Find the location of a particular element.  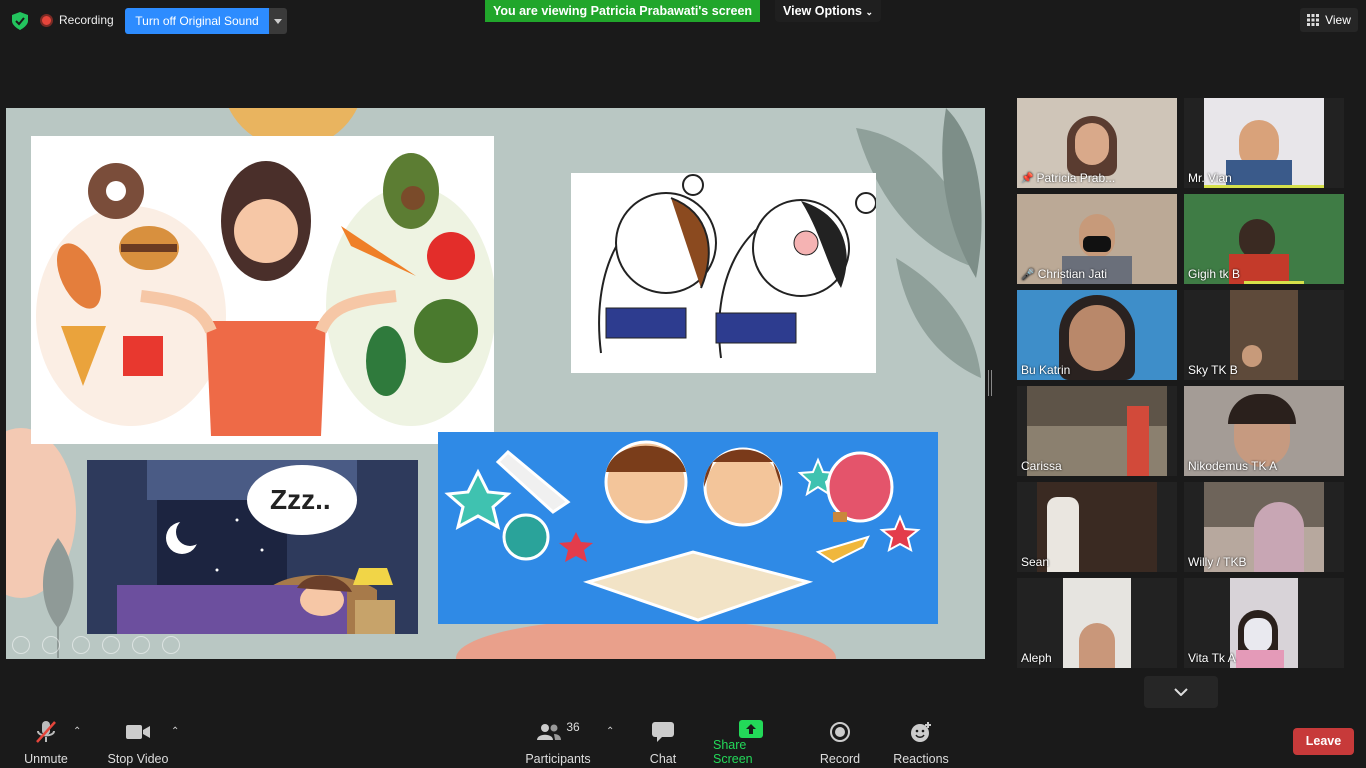

record-icon is located at coordinates (840, 732).